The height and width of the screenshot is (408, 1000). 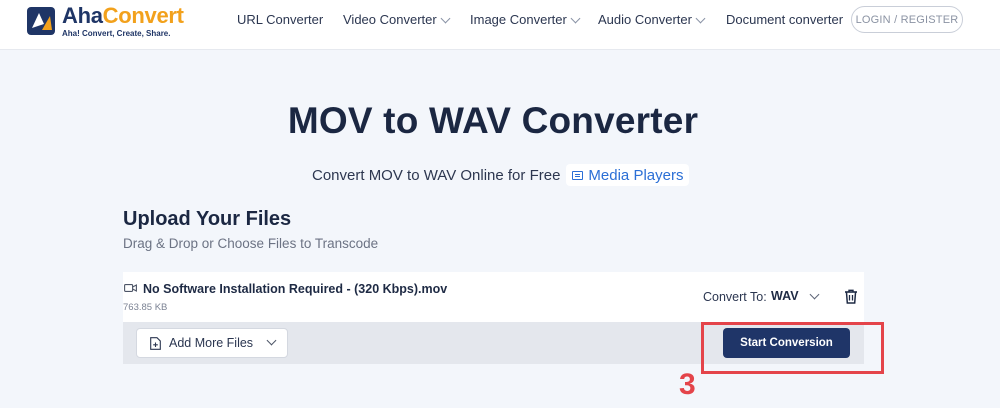 I want to click on upload-subtitle: Drag & Drop or Choose Files to Transcode, so click(x=251, y=243).